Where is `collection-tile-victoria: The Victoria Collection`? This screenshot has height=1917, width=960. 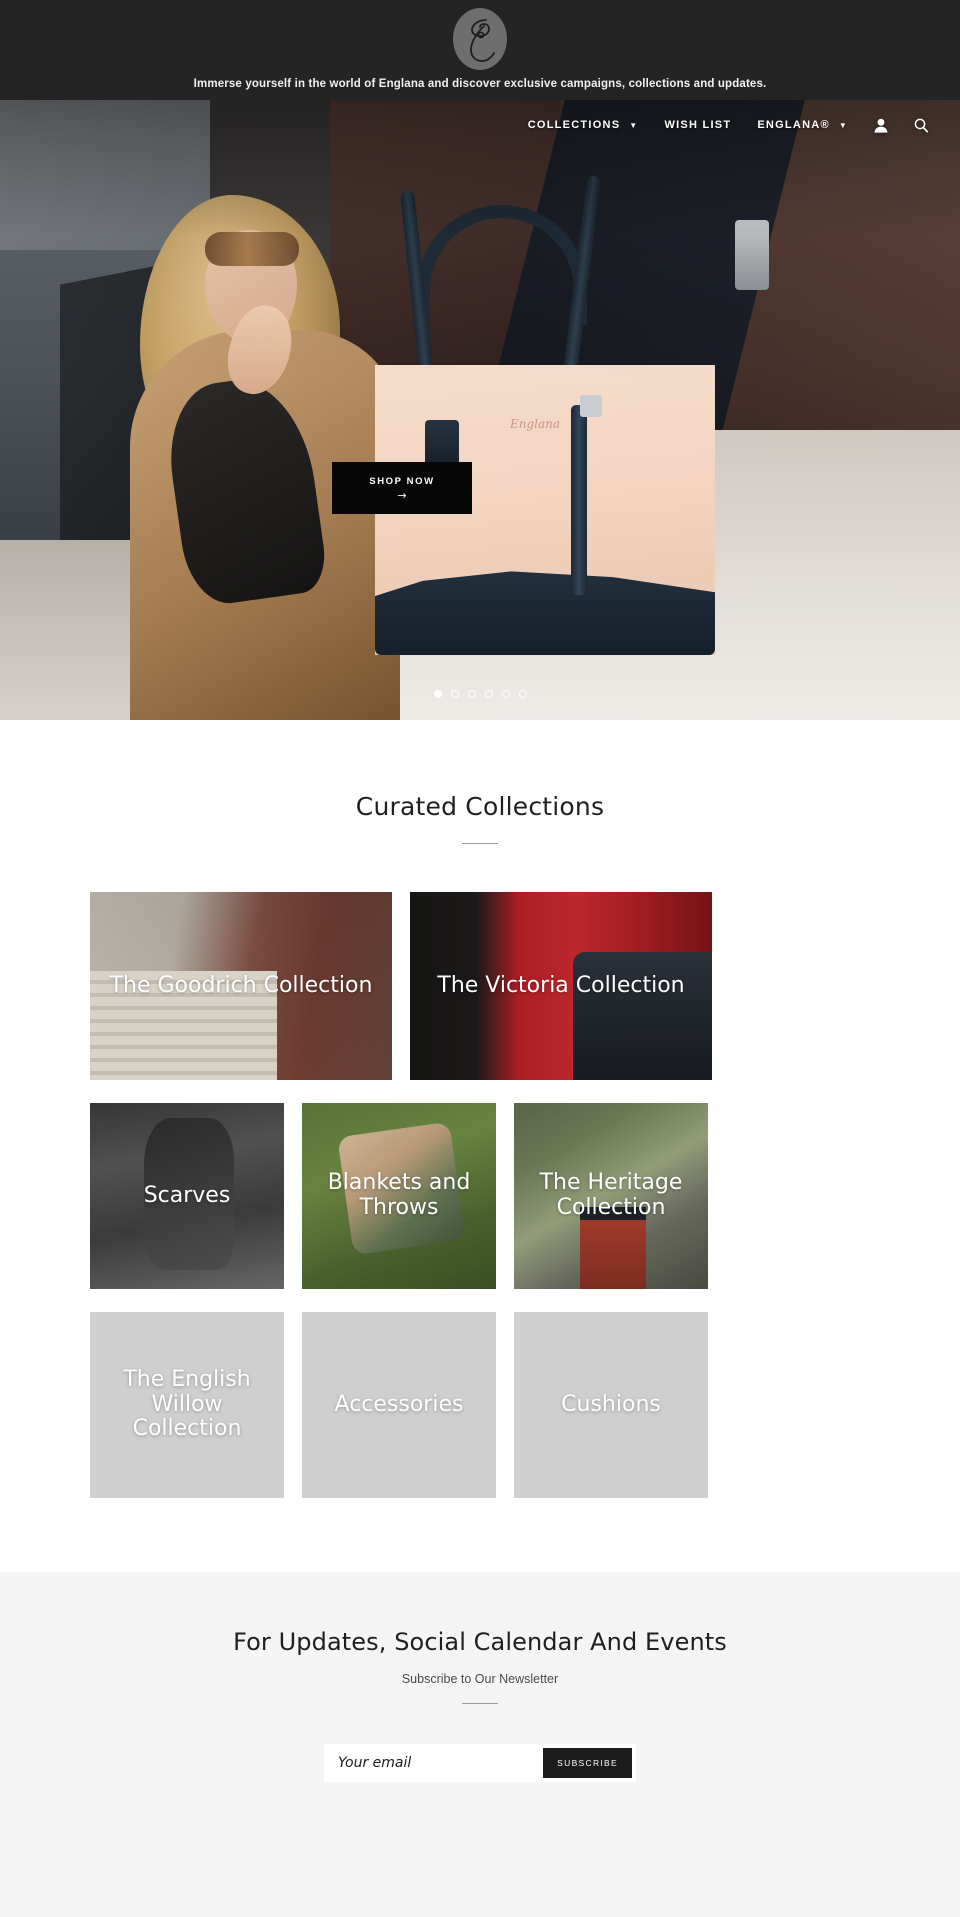 collection-tile-victoria: The Victoria Collection is located at coordinates (561, 986).